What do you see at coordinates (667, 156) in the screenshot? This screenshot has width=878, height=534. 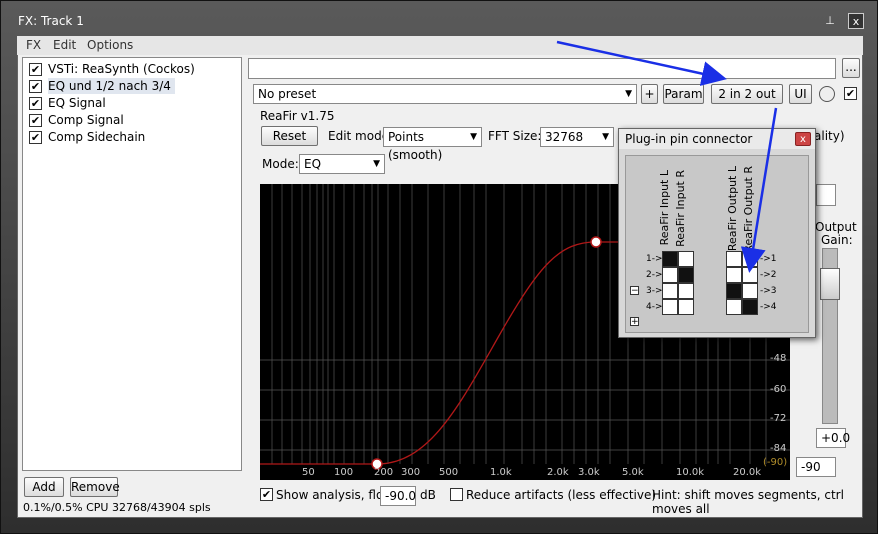 I see `annotation-arrows` at bounding box center [667, 156].